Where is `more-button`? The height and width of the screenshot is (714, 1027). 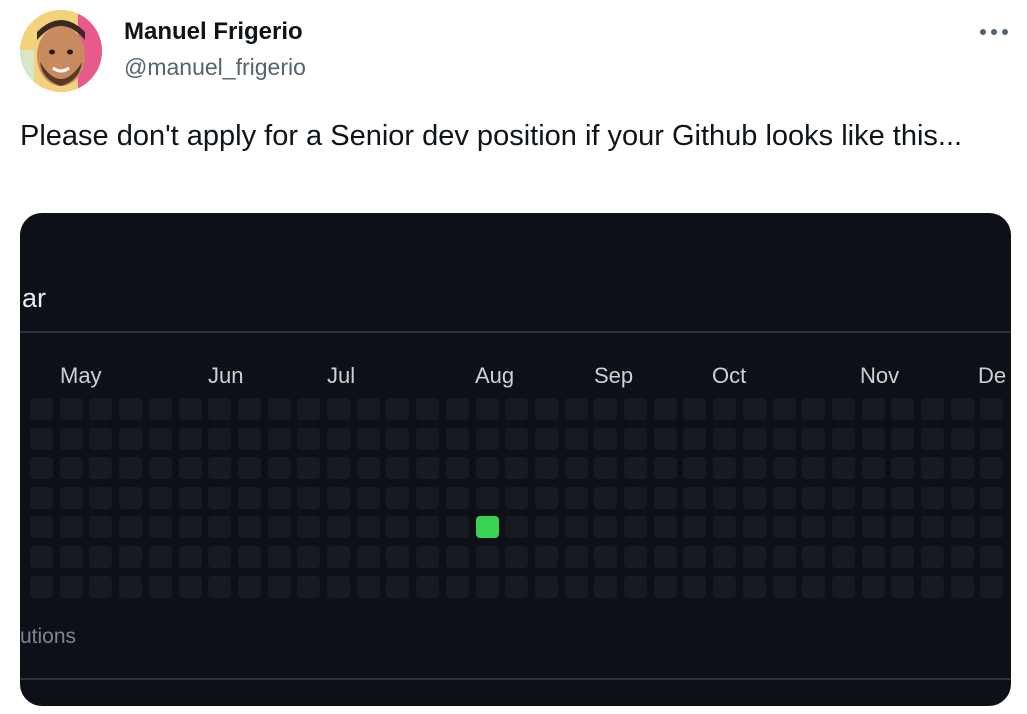 more-button is located at coordinates (994, 32).